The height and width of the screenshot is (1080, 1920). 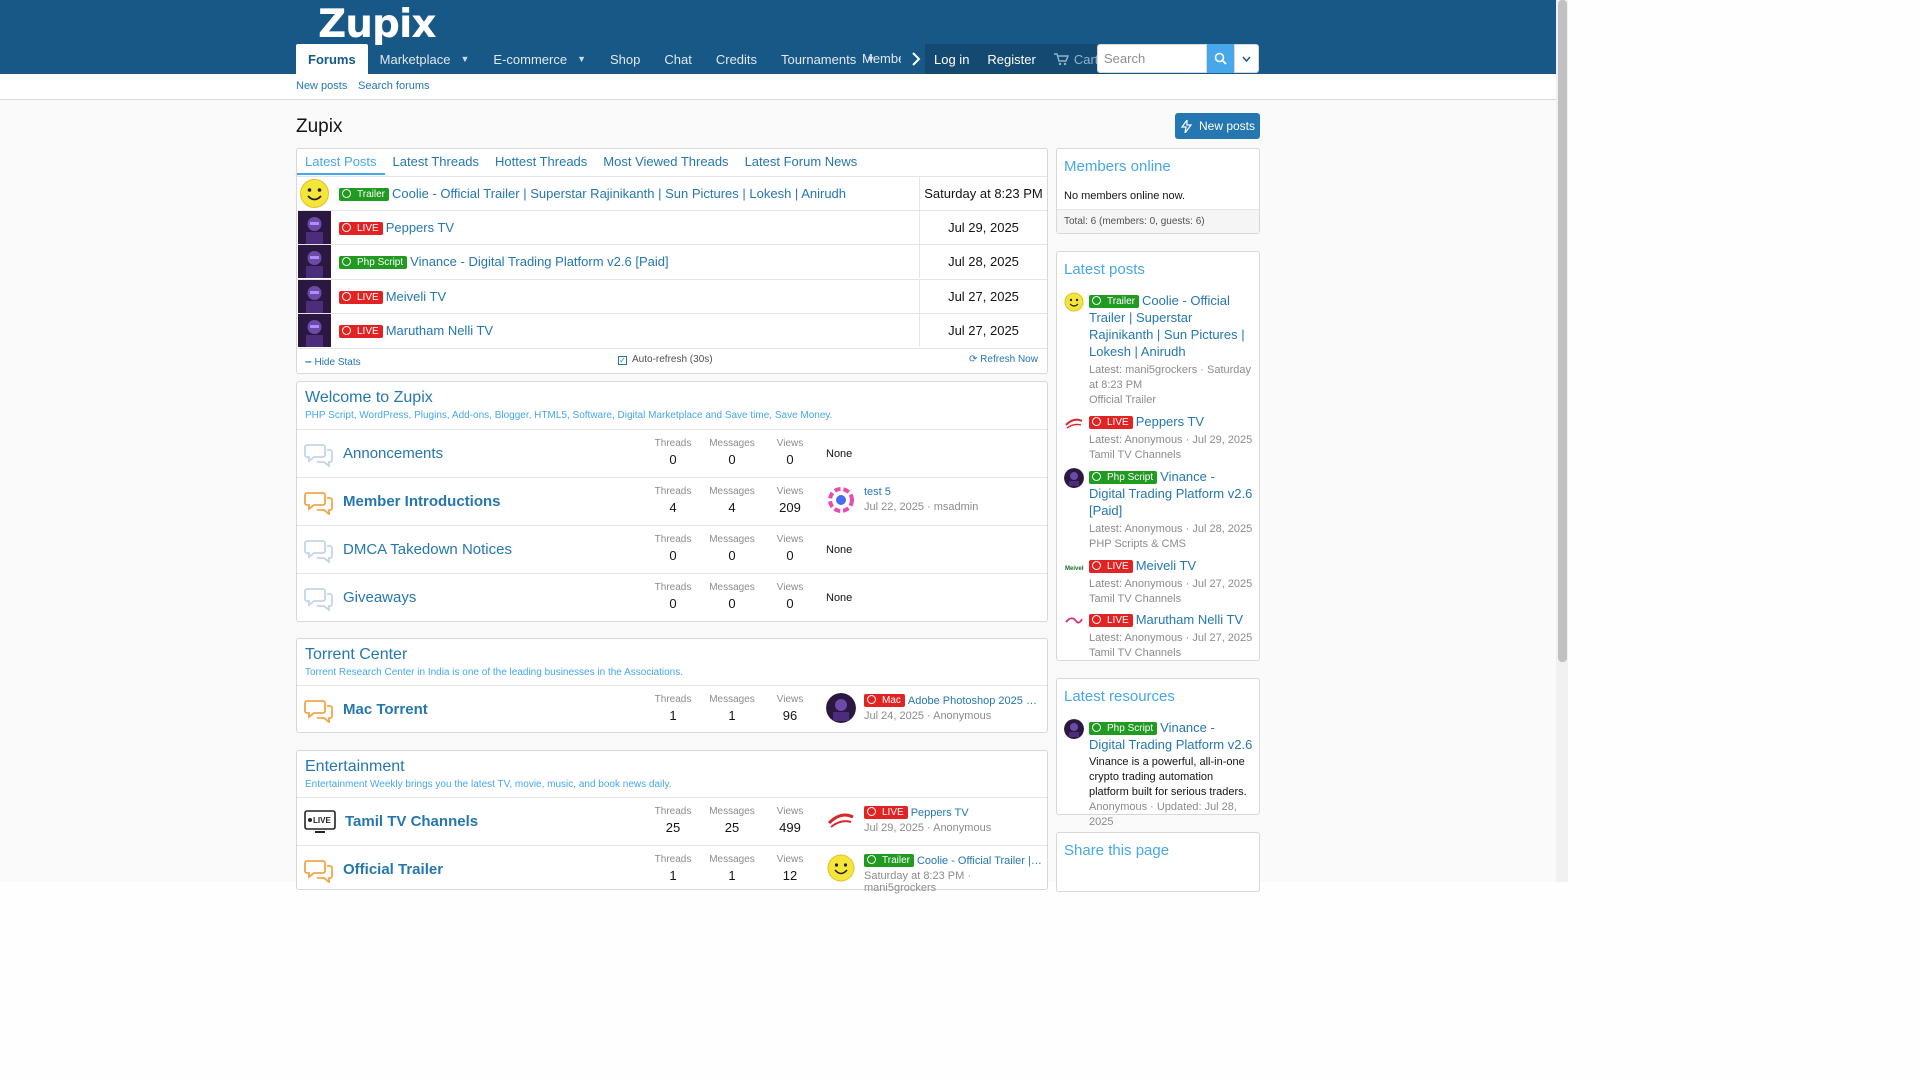 What do you see at coordinates (568, 398) in the screenshot?
I see `category-title: Welcome to Zupix` at bounding box center [568, 398].